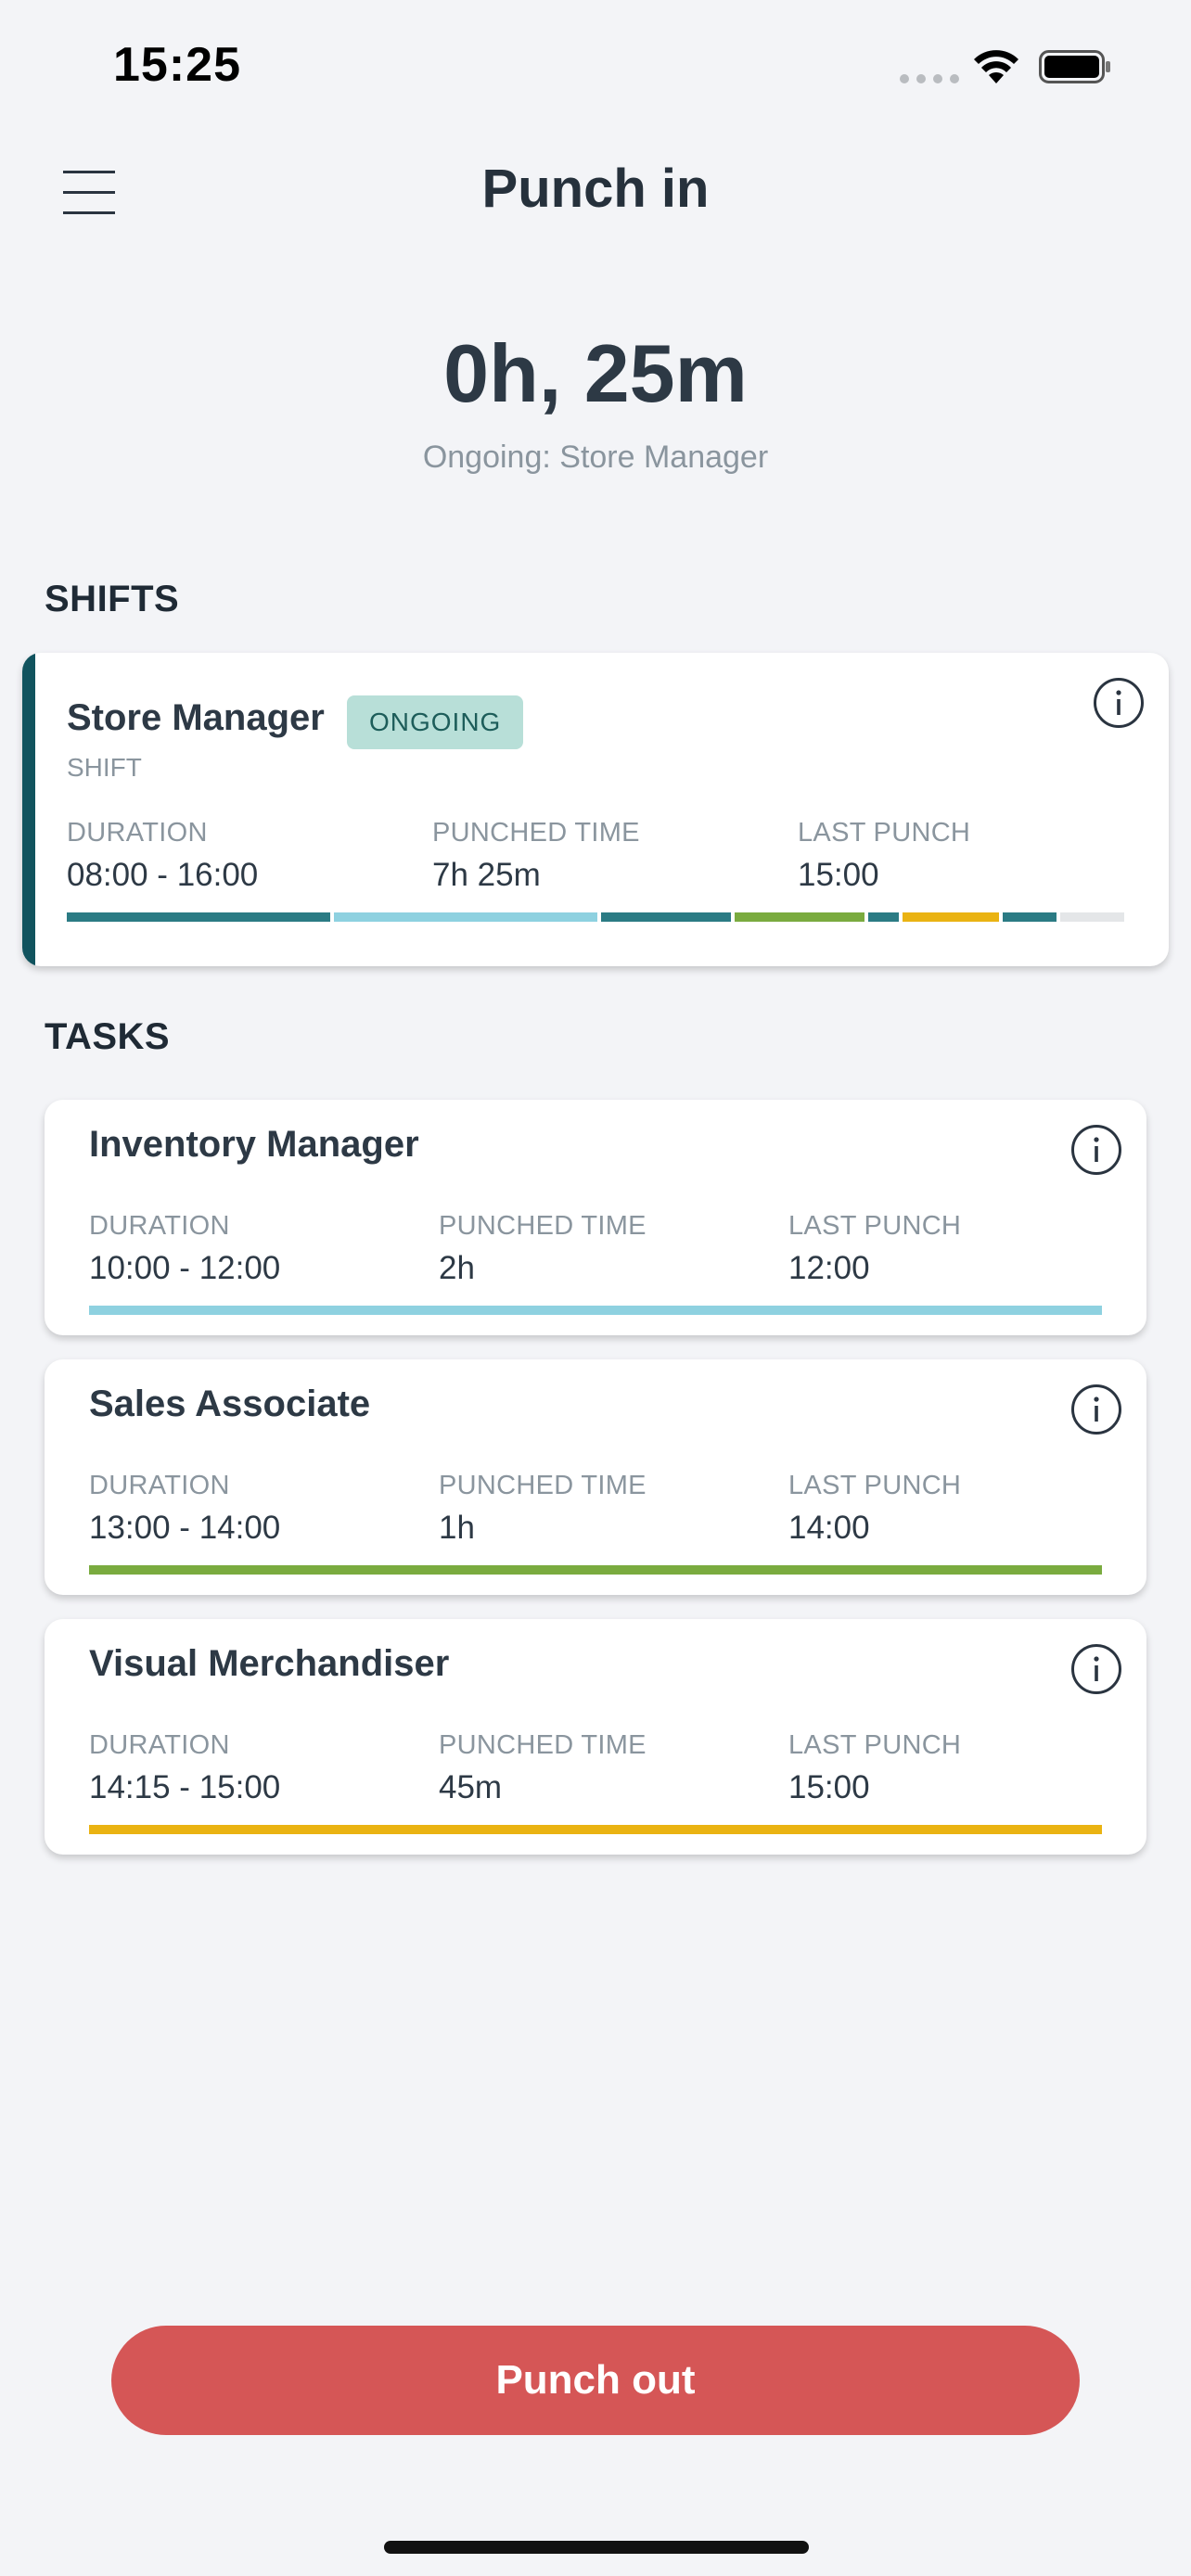 The width and height of the screenshot is (1191, 2576). I want to click on battery-icon, so click(1074, 66).